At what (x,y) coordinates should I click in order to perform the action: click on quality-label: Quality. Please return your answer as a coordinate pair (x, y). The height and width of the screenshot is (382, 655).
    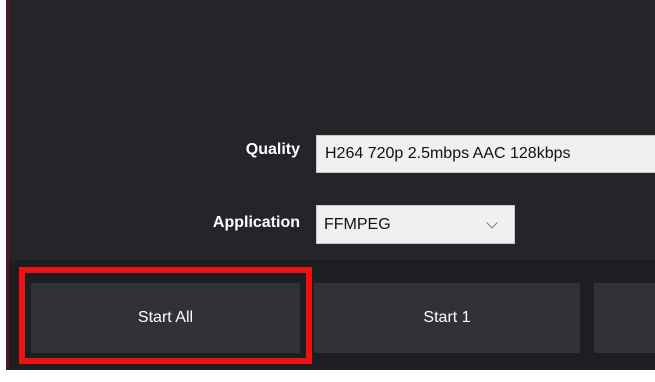
    Looking at the image, I should click on (272, 149).